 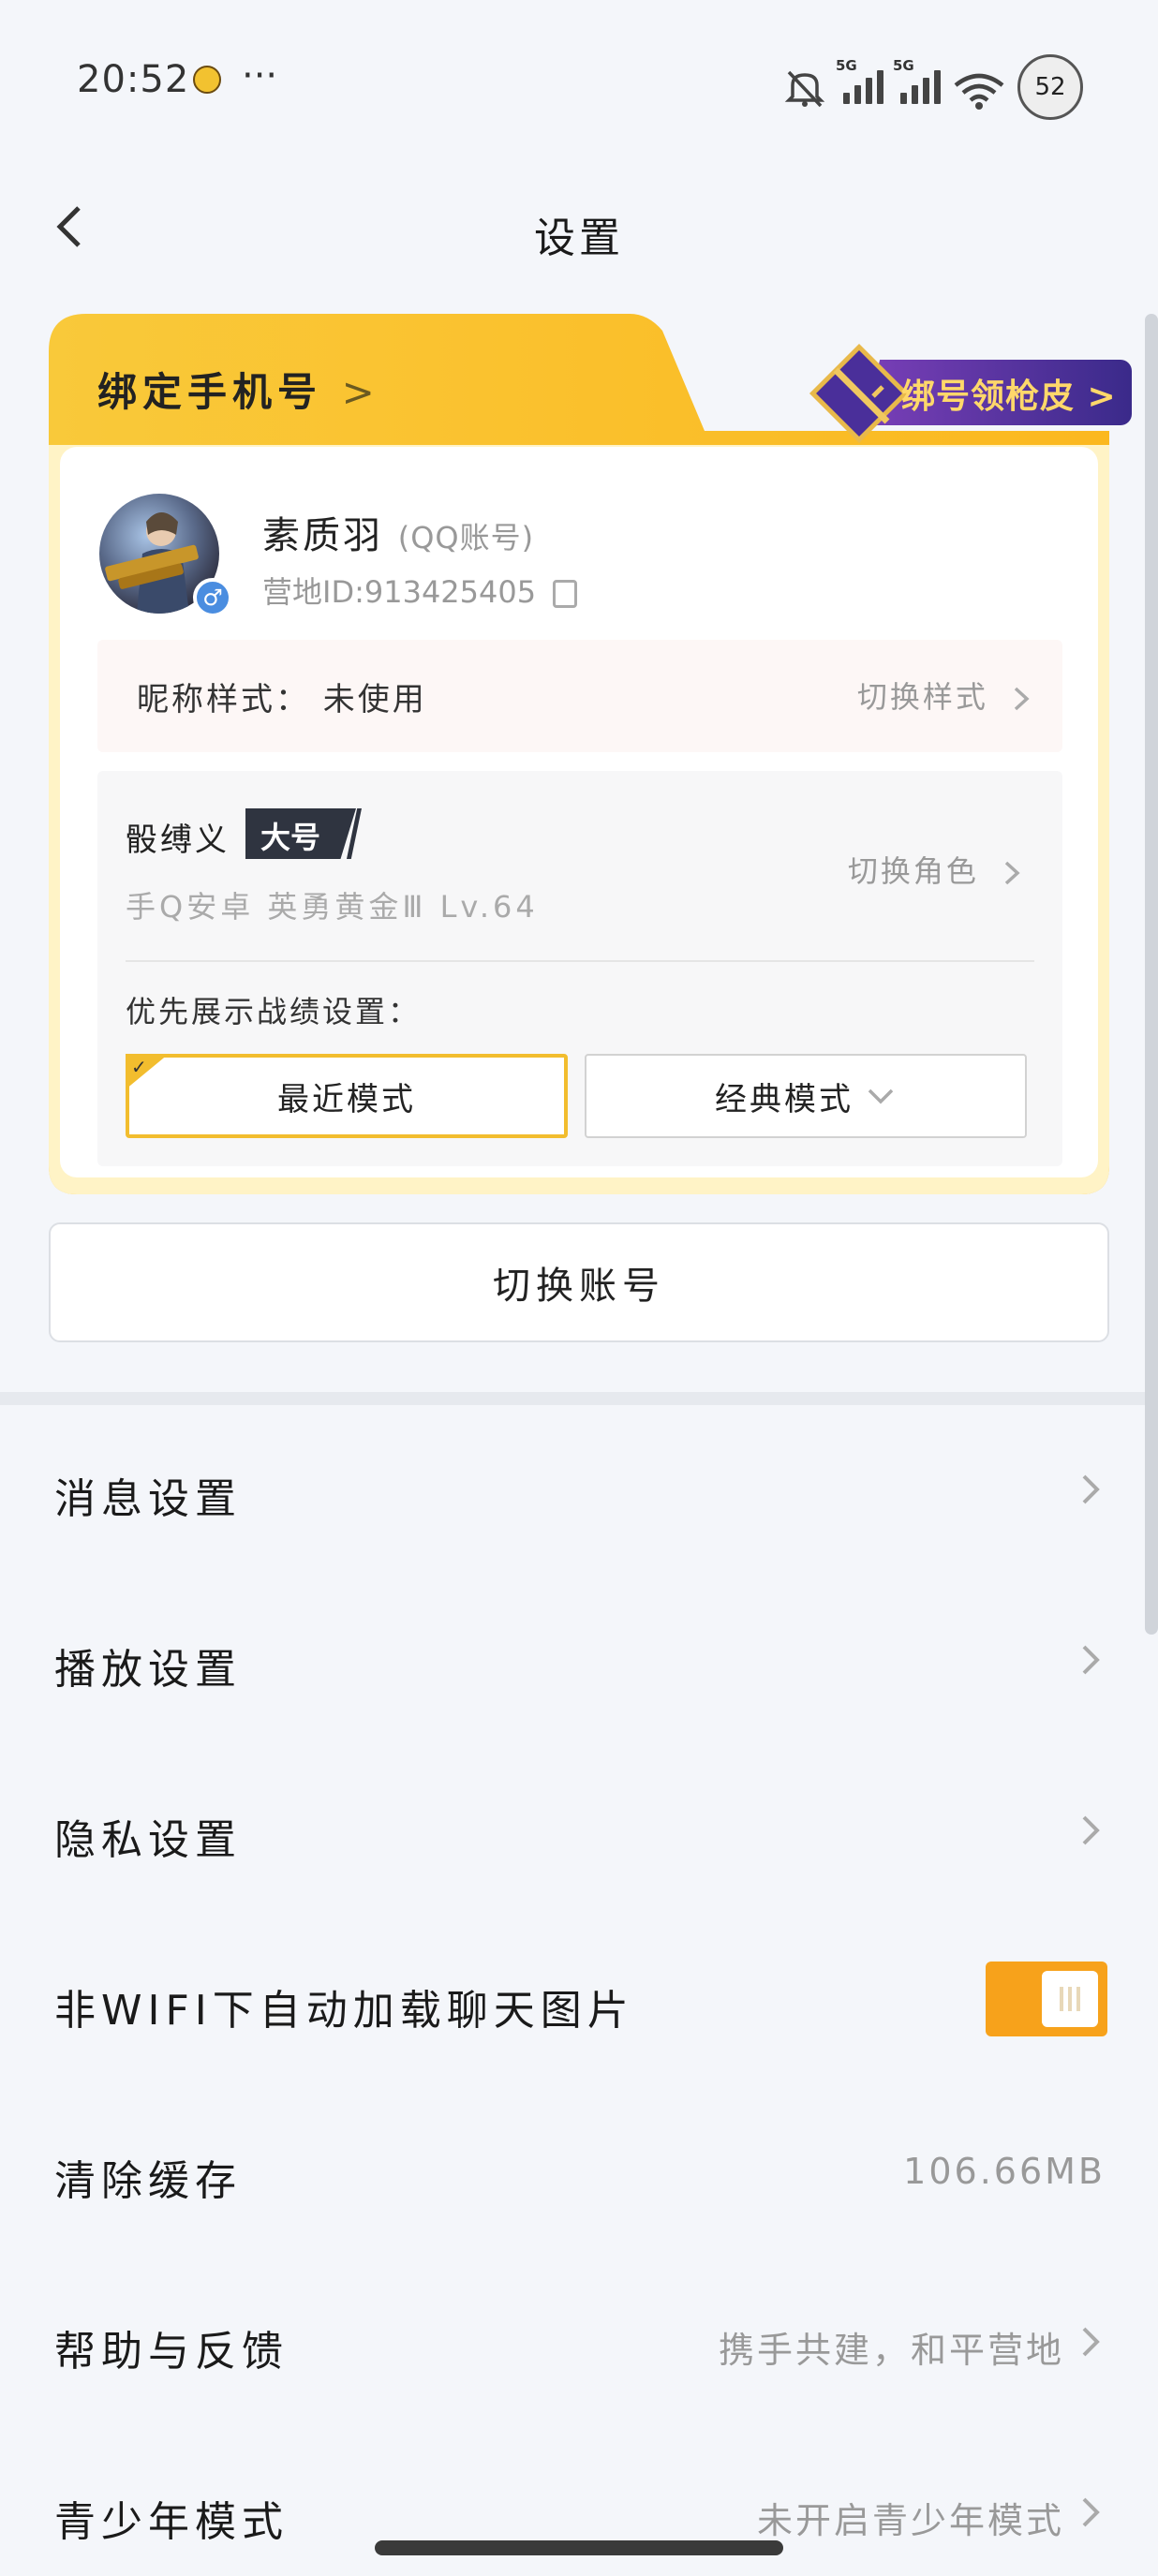 I want to click on promo-label: 绑号领枪皮 >, so click(x=1009, y=397).